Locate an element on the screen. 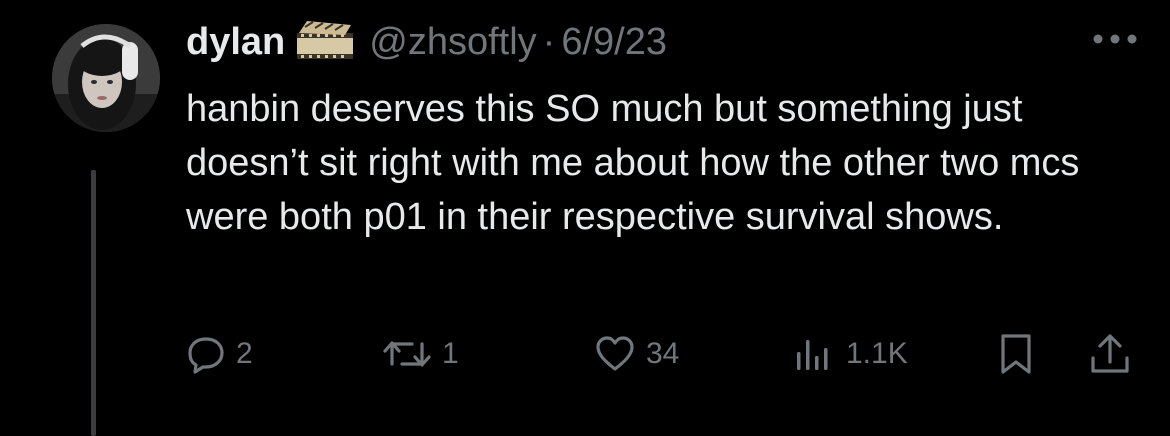 The width and height of the screenshot is (1170, 436). reply-button: 2 is located at coordinates (219, 354).